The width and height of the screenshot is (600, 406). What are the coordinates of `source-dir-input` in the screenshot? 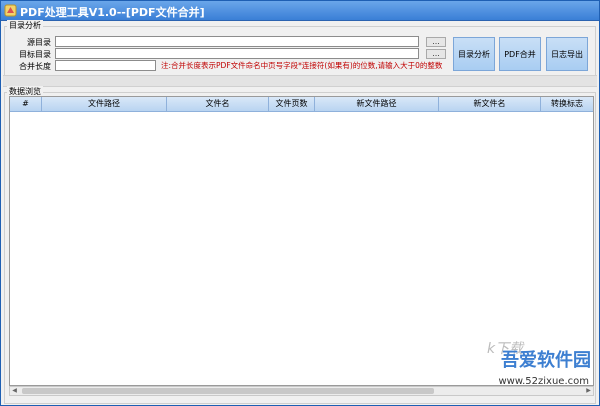 It's located at (237, 41).